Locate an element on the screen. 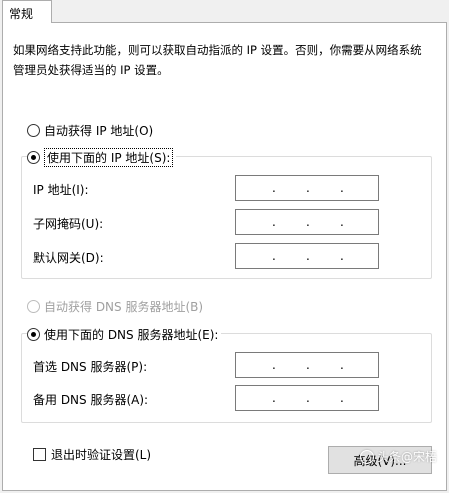  tab-general: 常规 is located at coordinates (27, 11).